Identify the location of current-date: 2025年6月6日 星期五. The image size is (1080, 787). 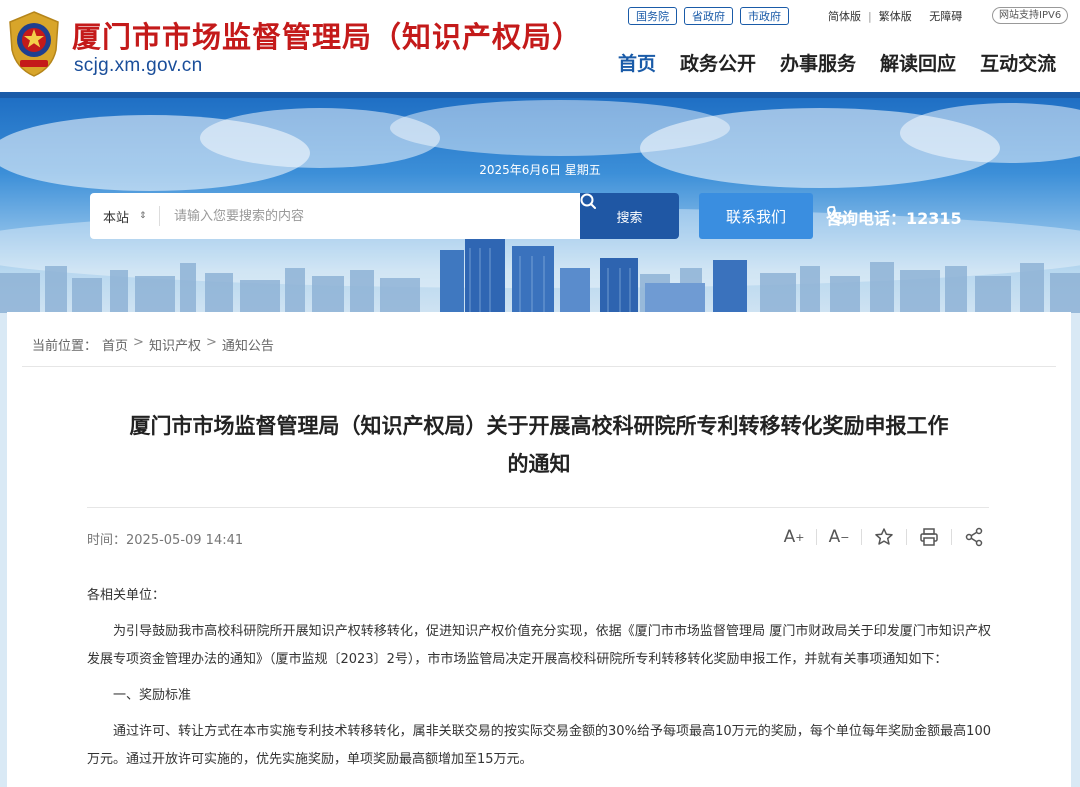
(540, 170).